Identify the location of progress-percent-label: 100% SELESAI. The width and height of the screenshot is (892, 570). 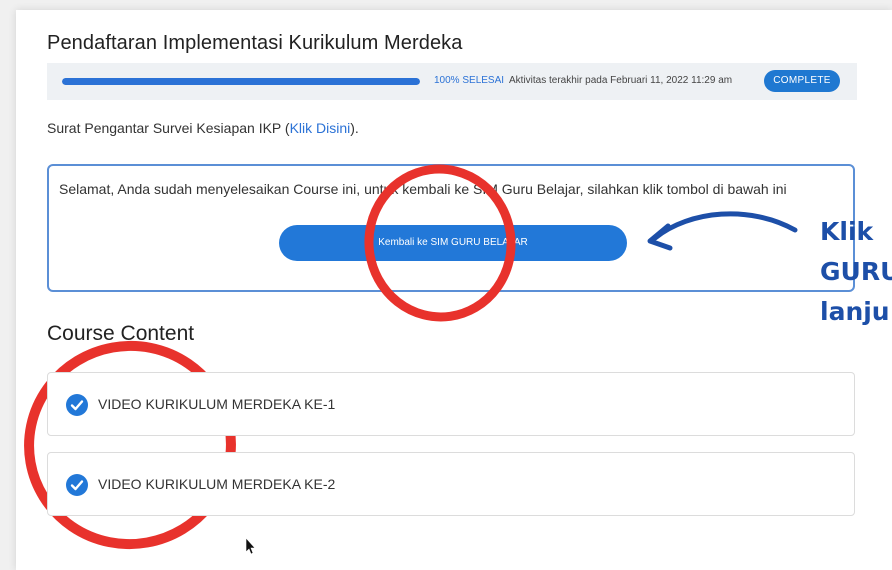
(469, 80).